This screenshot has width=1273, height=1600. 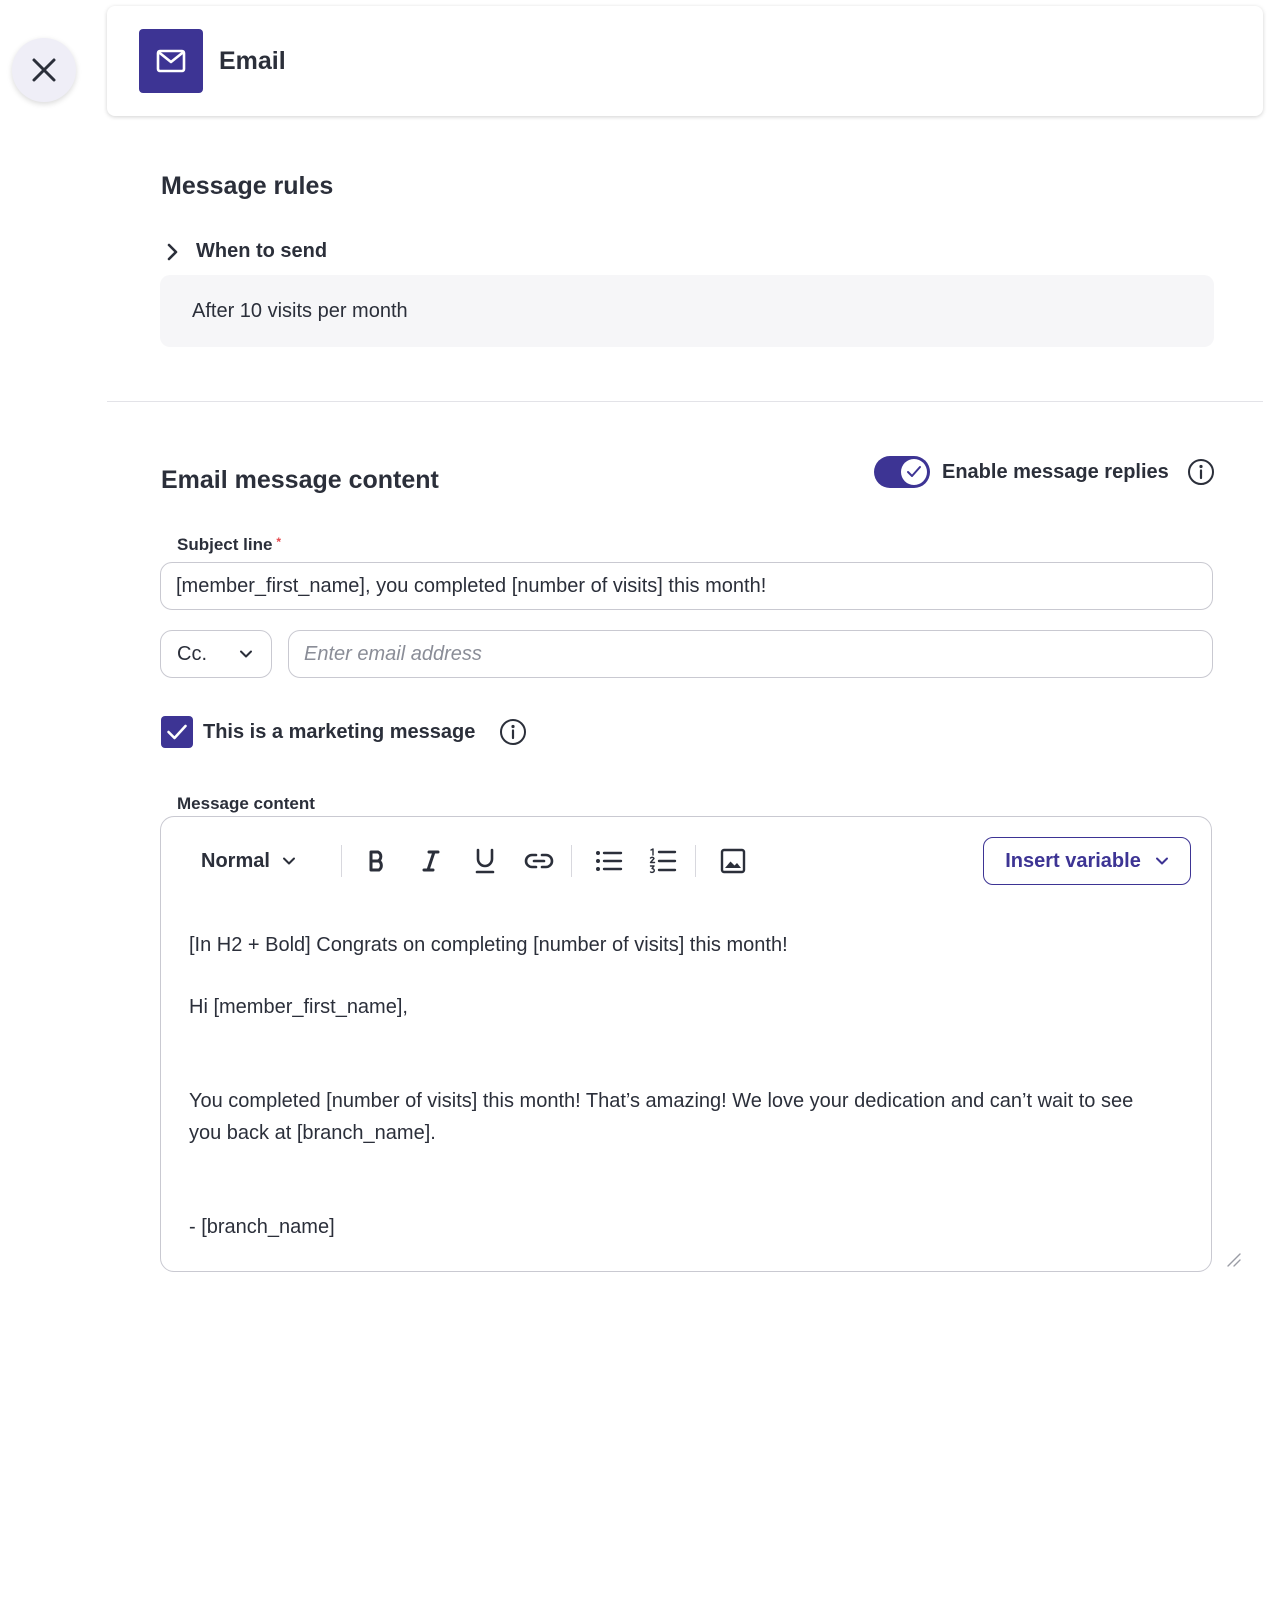 I want to click on toggle-knob, so click(x=914, y=472).